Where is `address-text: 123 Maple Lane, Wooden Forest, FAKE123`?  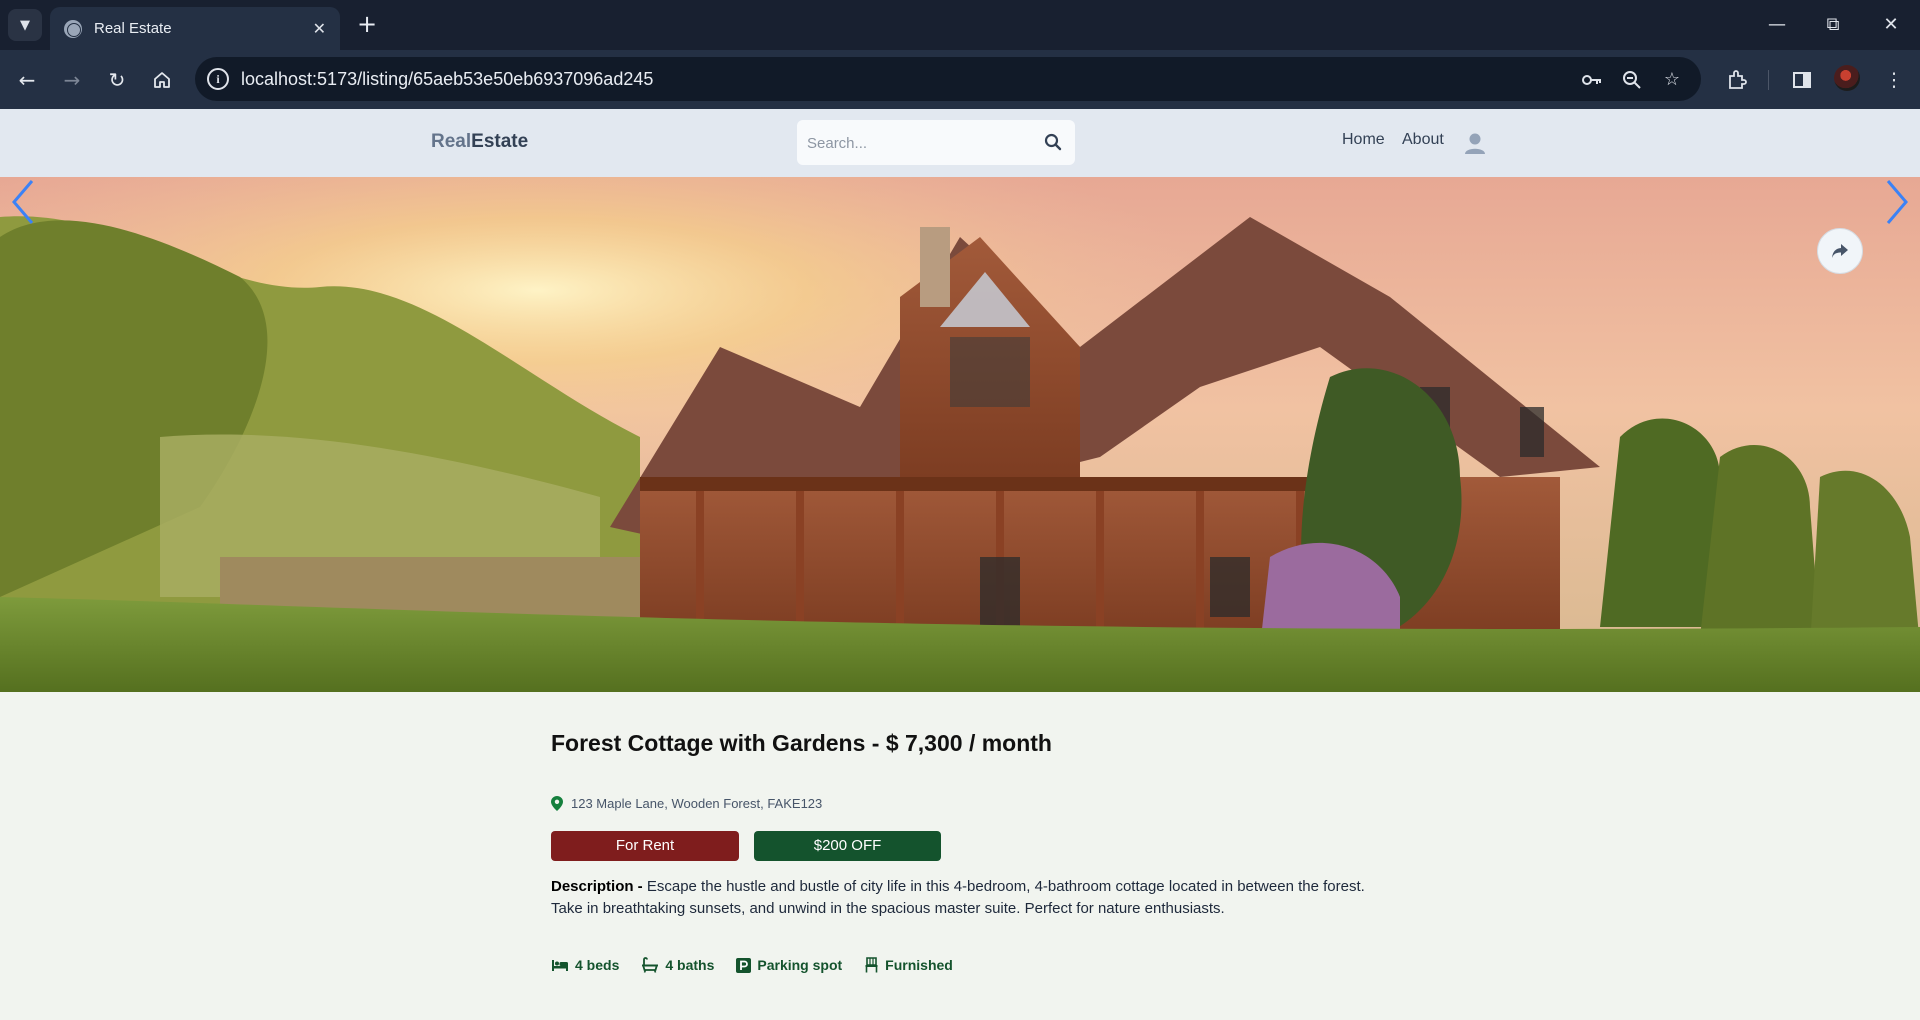
address-text: 123 Maple Lane, Wooden Forest, FAKE123 is located at coordinates (697, 803).